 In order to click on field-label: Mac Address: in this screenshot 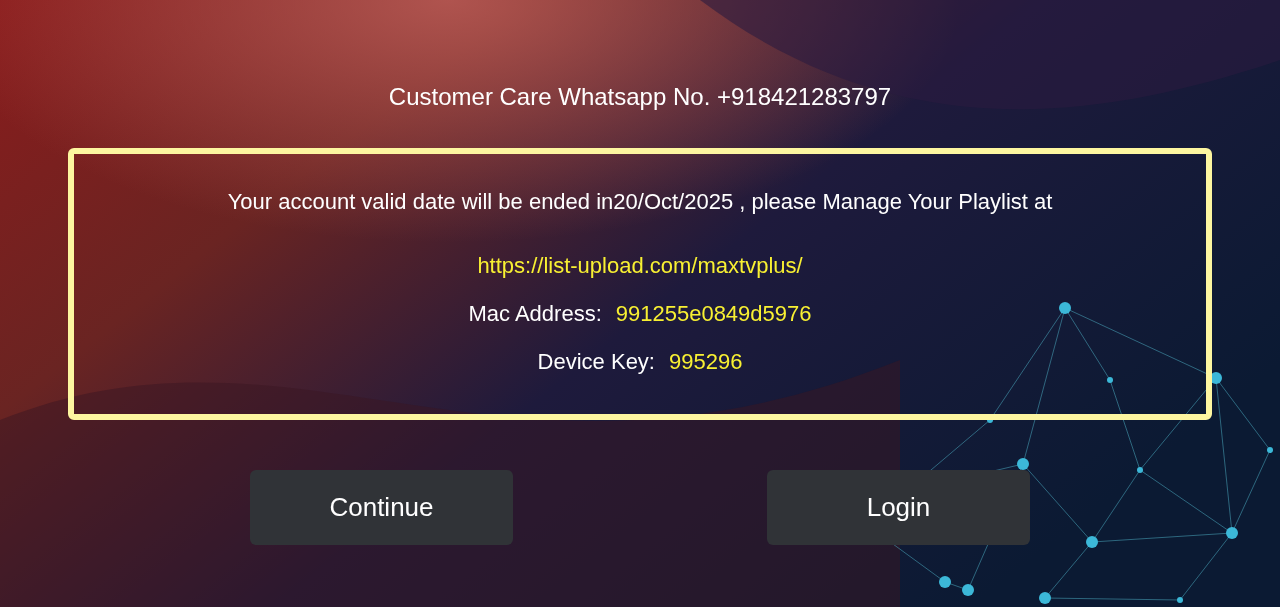, I will do `click(535, 314)`.